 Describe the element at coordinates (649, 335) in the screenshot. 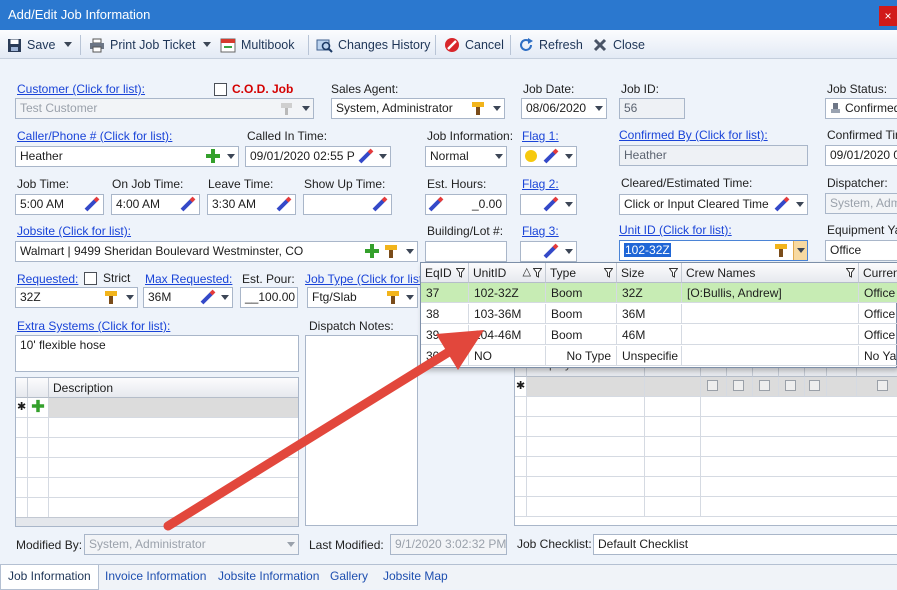

I see `popup-cell-size: 46M` at that location.